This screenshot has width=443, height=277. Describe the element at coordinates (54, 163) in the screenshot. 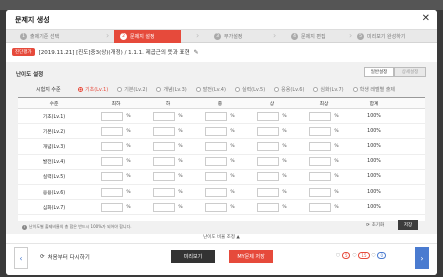

I see `row-label: 발전(Lv.4)` at that location.